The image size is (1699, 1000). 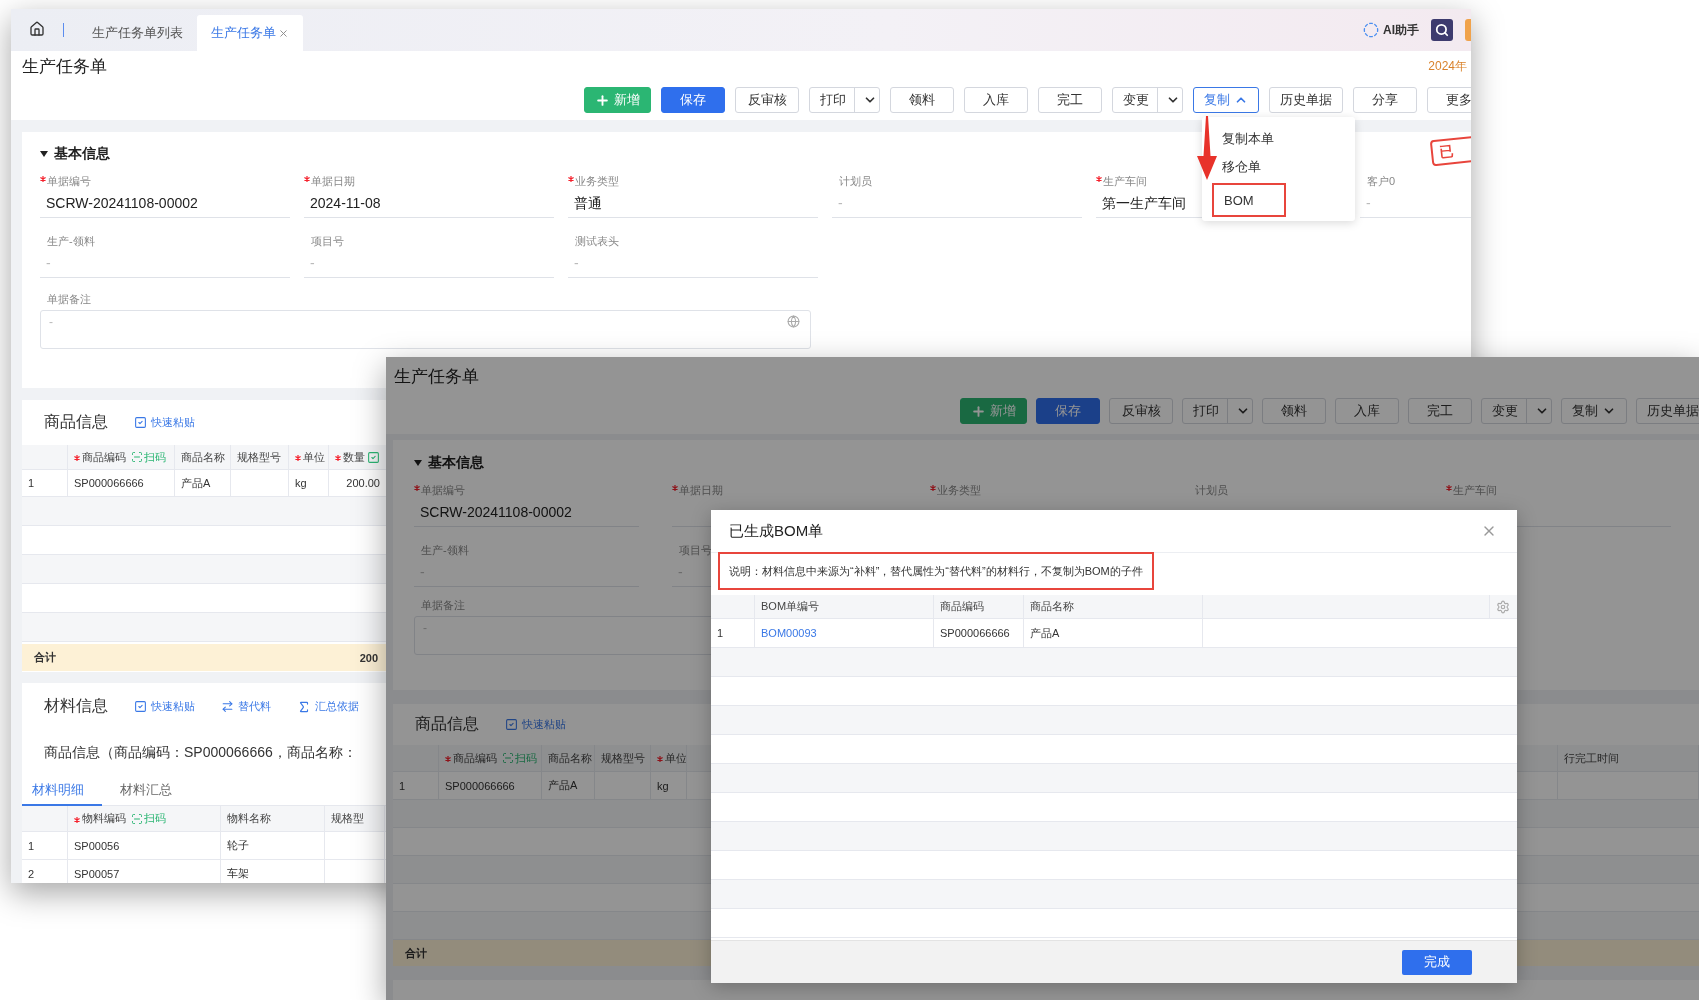 What do you see at coordinates (597, 181) in the screenshot?
I see `field-label: 业务类型` at bounding box center [597, 181].